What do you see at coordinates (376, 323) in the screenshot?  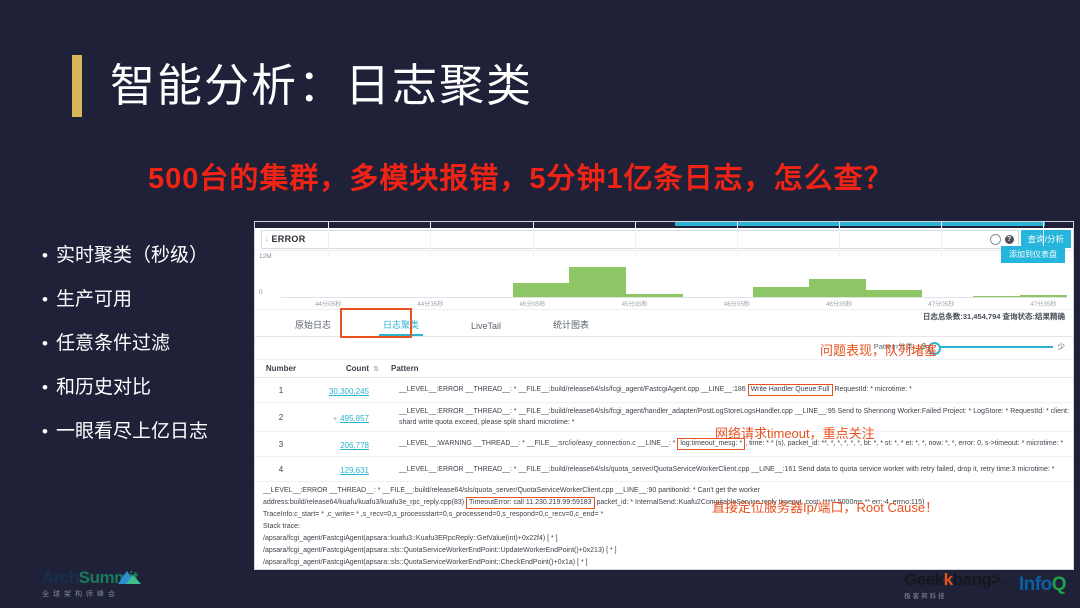 I see `active-tab-highlight-box` at bounding box center [376, 323].